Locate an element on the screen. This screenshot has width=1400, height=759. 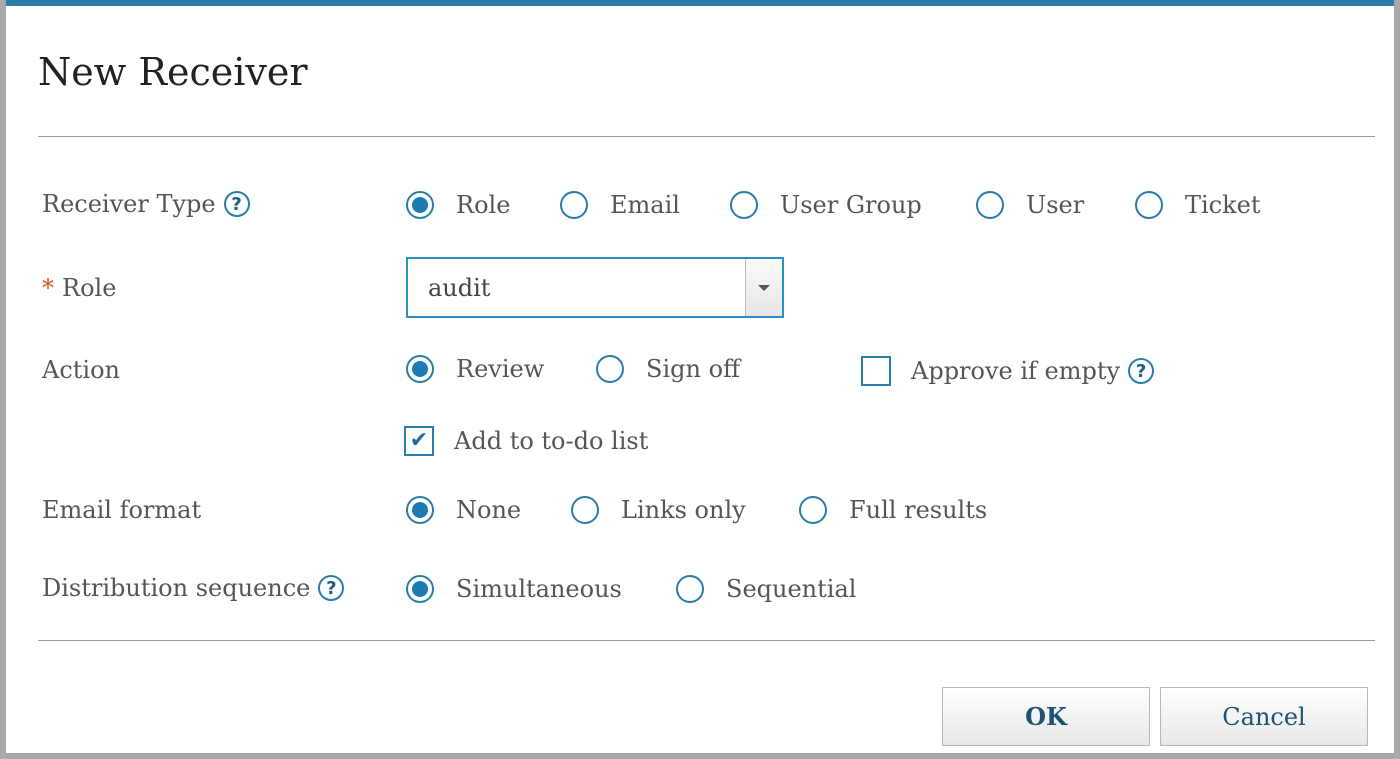
distribution-sequence-label-row: Distribution sequence ? is located at coordinates (193, 588).